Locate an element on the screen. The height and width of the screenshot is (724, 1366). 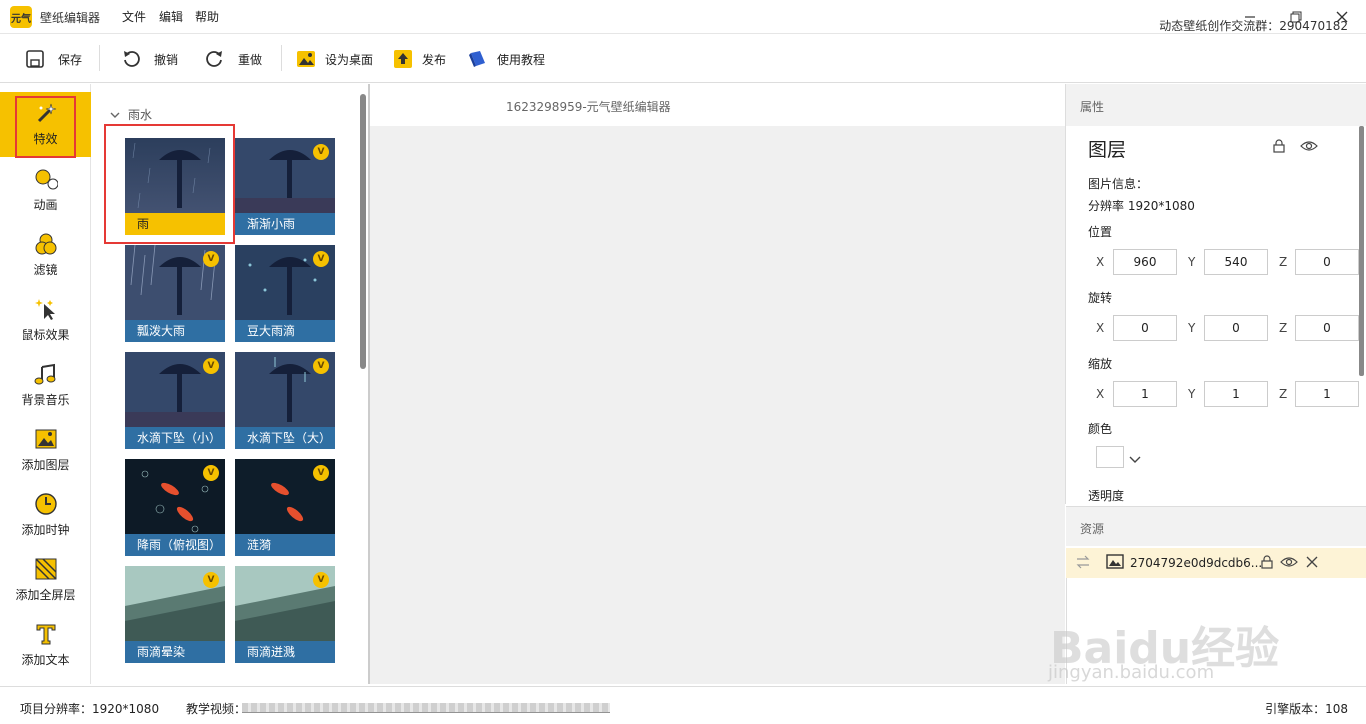
opacity-label: 透明度 is located at coordinates (1106, 496).